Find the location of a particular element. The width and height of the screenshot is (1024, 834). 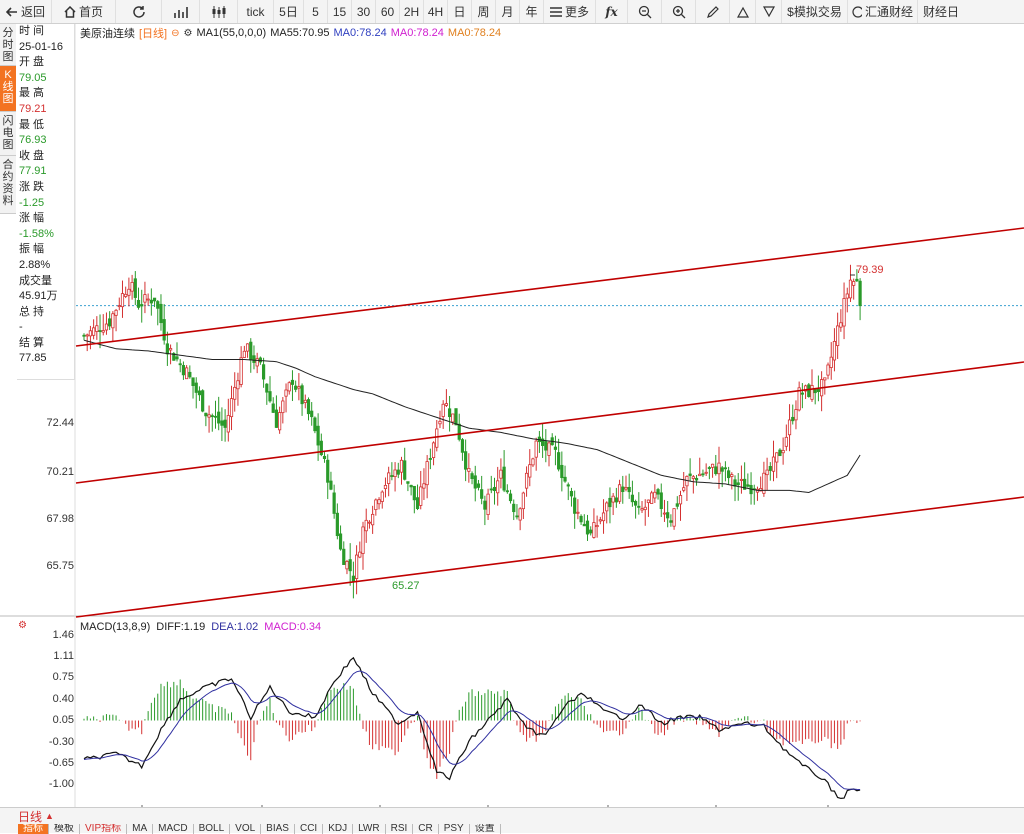

period-5d: 5日 is located at coordinates (289, 11).